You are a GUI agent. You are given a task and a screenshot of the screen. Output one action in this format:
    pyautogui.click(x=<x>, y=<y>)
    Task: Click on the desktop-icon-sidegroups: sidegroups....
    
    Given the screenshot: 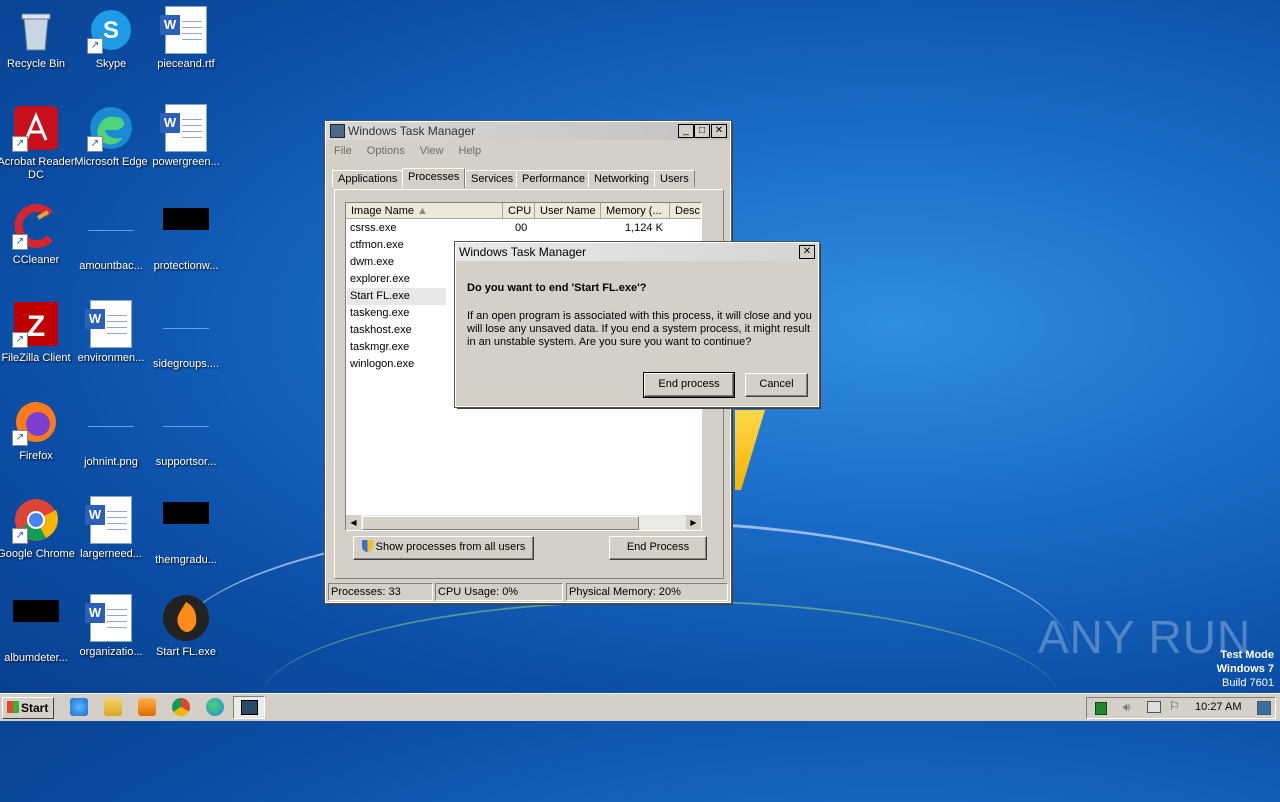 What is the action you would take?
    pyautogui.click(x=186, y=332)
    